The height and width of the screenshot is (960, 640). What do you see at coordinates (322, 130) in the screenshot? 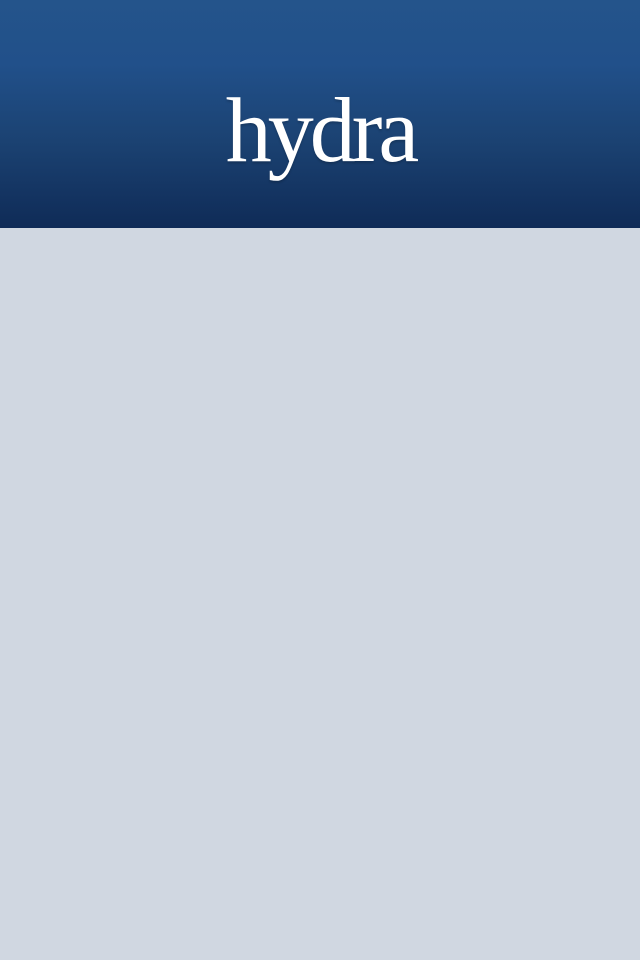
I see `hydra-logo: hydra` at bounding box center [322, 130].